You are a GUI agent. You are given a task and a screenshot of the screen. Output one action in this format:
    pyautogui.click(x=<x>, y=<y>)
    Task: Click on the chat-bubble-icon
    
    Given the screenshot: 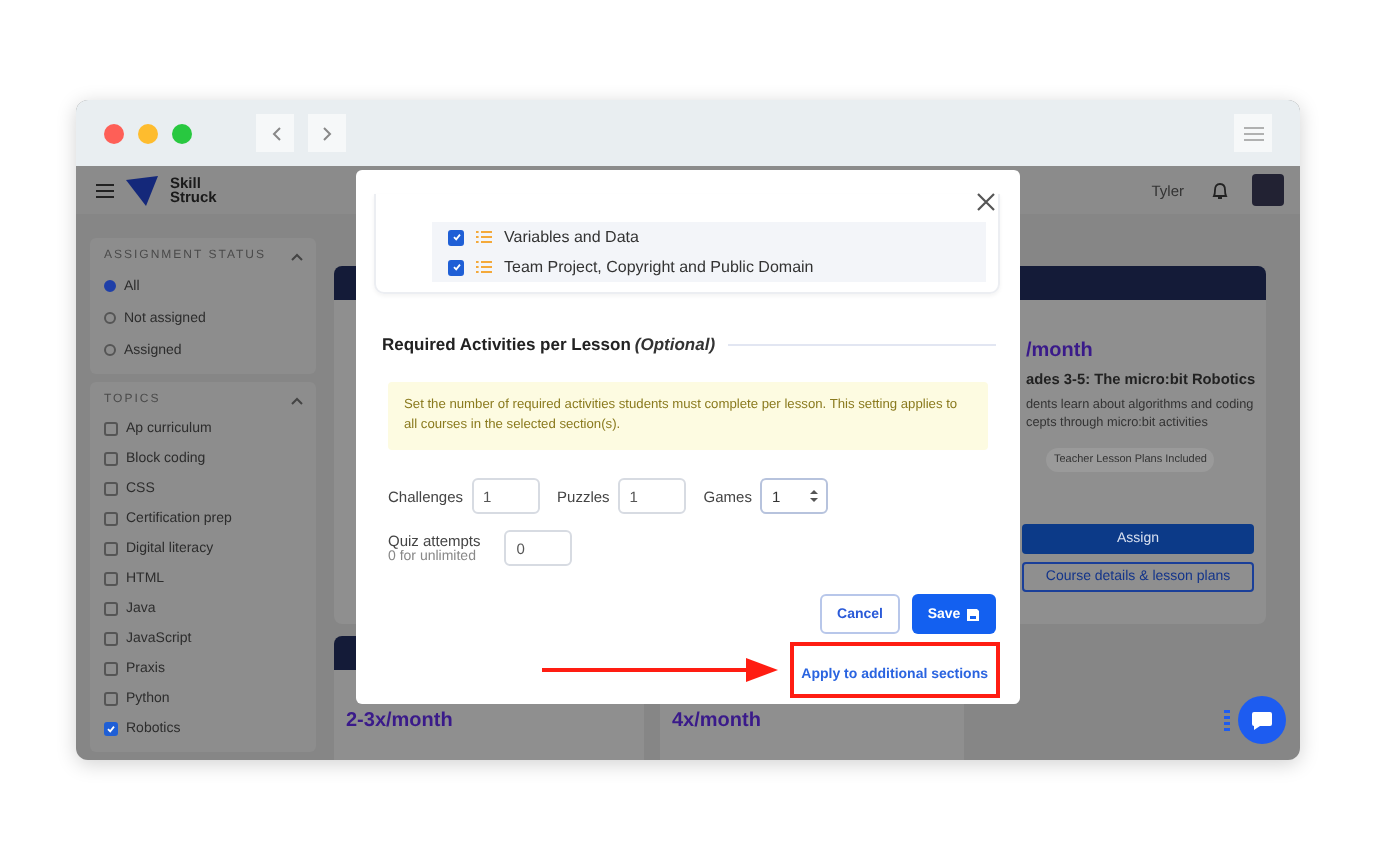 What is the action you would take?
    pyautogui.click(x=1262, y=720)
    